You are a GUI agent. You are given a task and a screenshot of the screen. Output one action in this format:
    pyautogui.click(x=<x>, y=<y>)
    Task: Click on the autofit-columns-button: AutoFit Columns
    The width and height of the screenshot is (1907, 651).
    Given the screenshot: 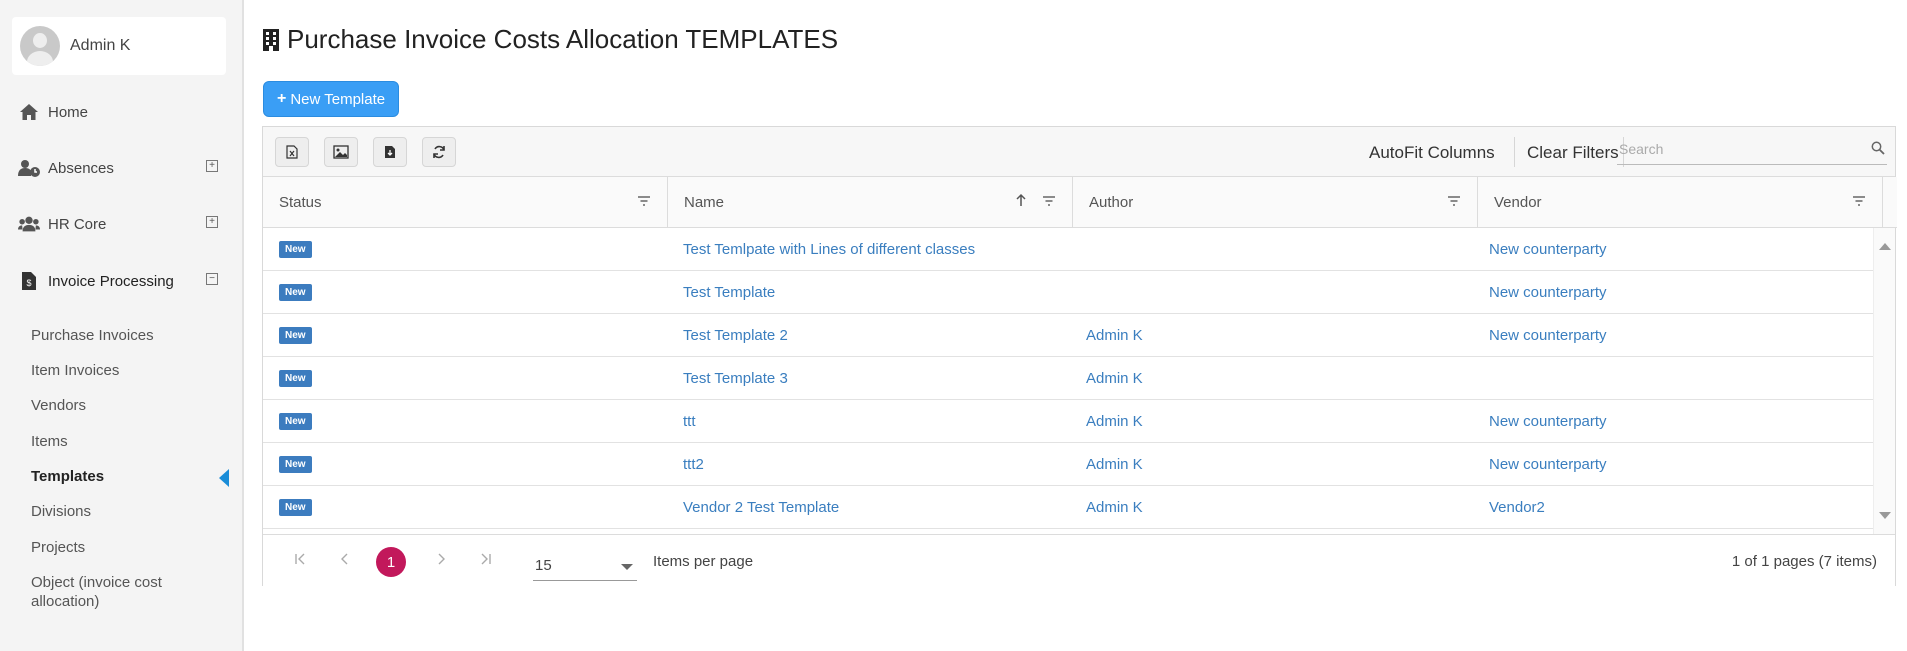 What is the action you would take?
    pyautogui.click(x=1432, y=153)
    